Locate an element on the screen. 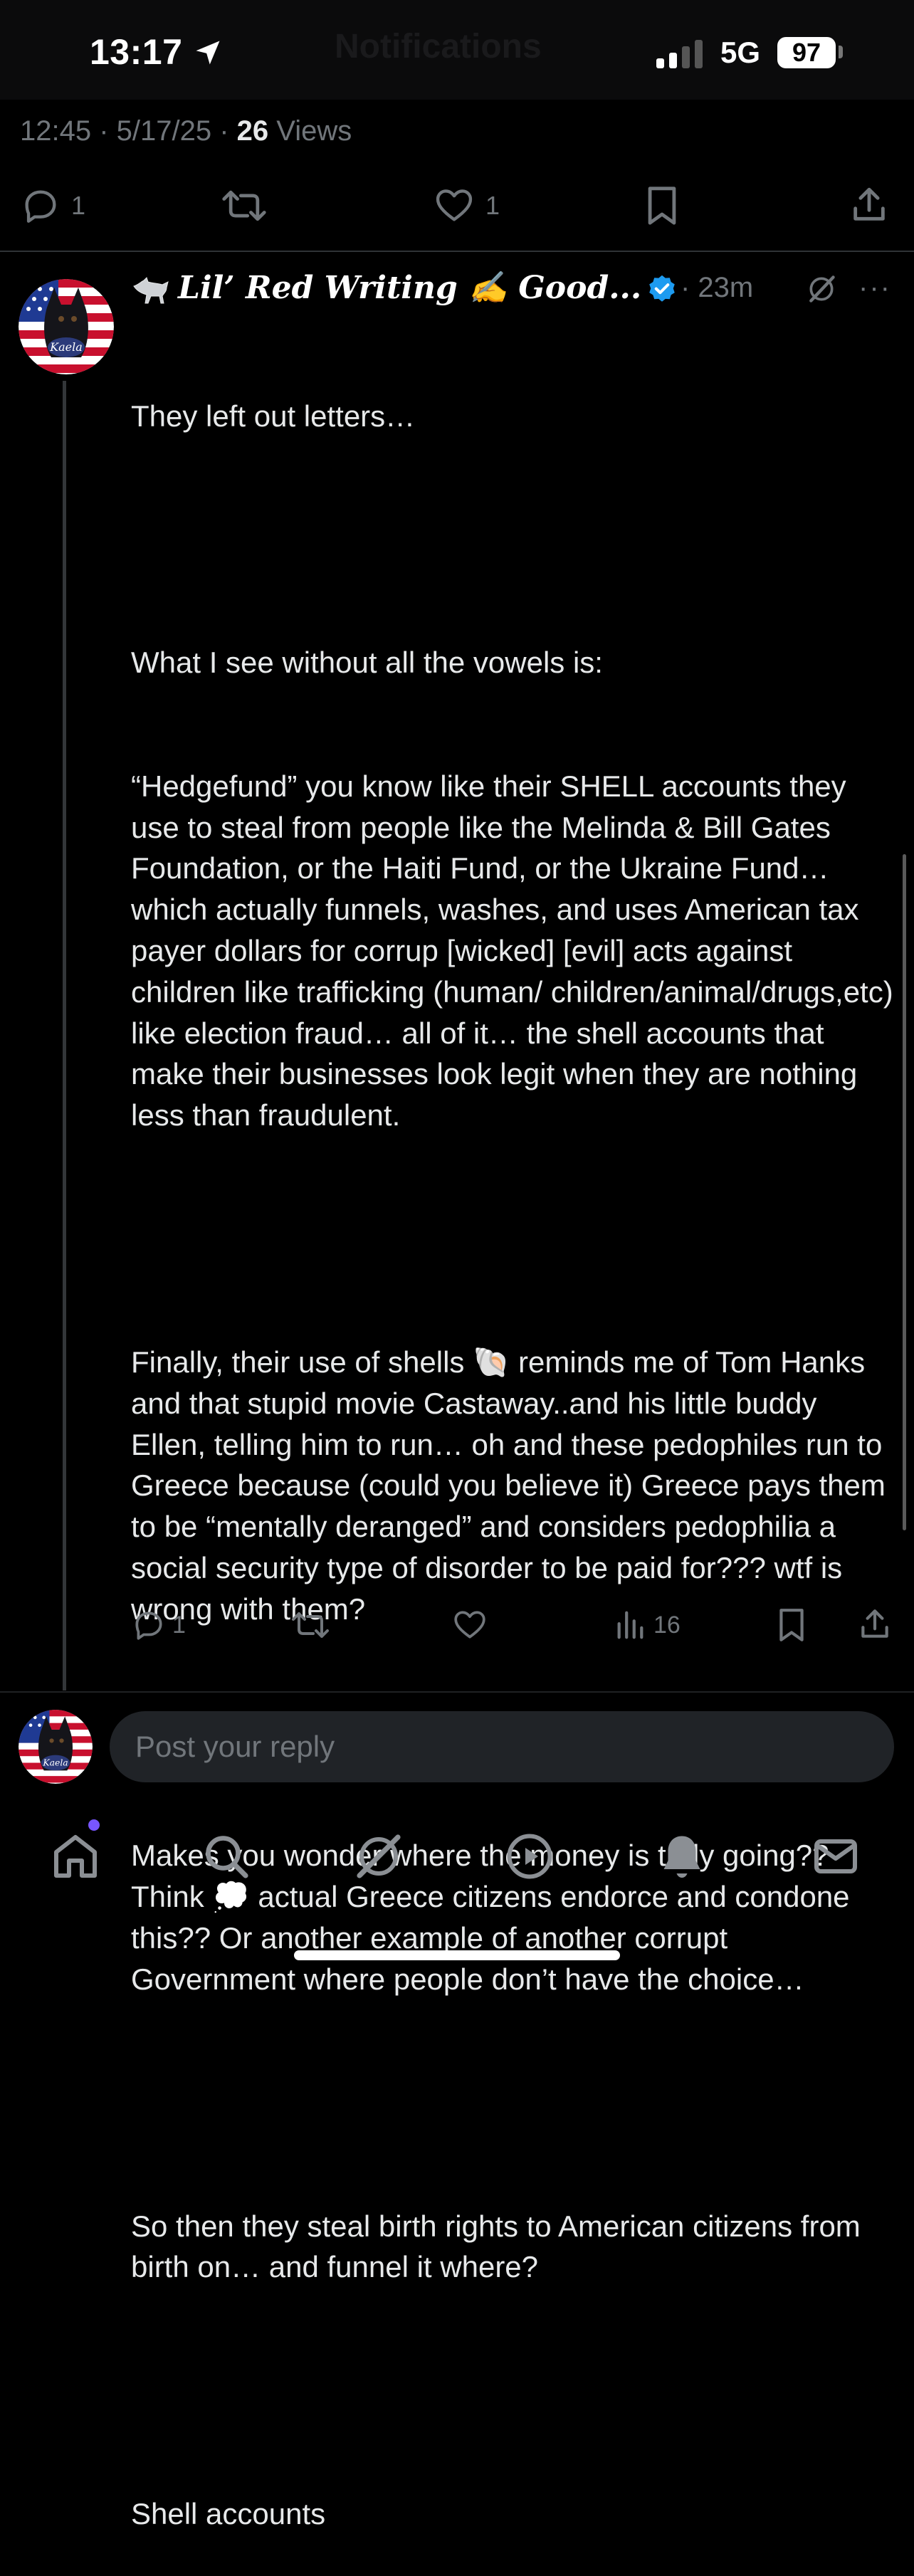  reply-views-button: 16 is located at coordinates (648, 1625).